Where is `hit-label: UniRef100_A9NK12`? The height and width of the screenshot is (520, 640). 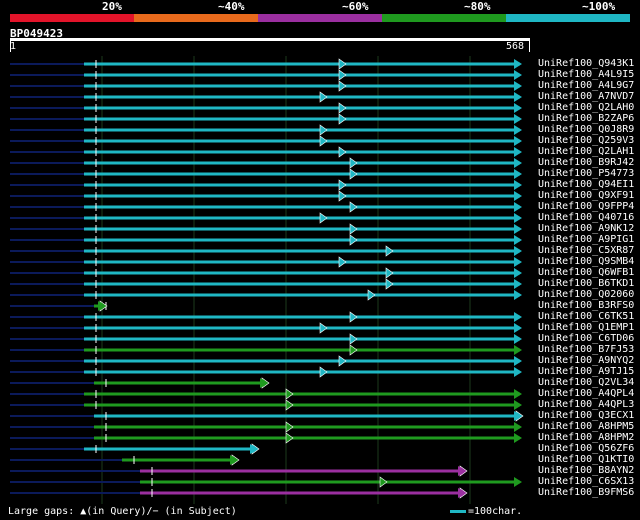 hit-label: UniRef100_A9NK12 is located at coordinates (586, 228).